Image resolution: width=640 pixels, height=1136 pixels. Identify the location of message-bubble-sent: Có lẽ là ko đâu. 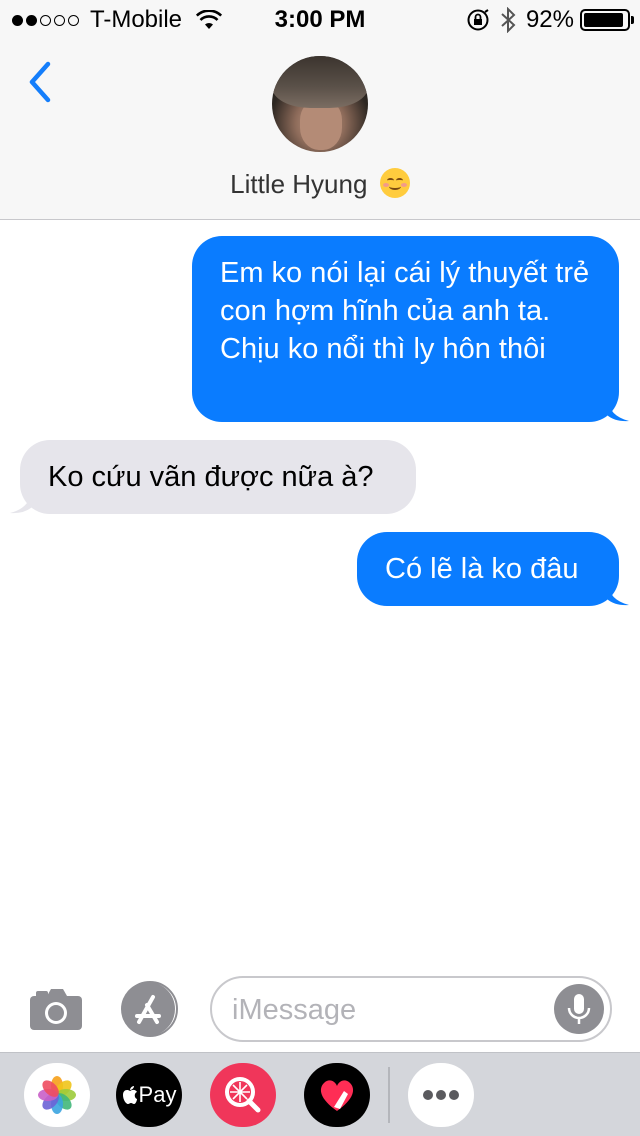
(493, 569).